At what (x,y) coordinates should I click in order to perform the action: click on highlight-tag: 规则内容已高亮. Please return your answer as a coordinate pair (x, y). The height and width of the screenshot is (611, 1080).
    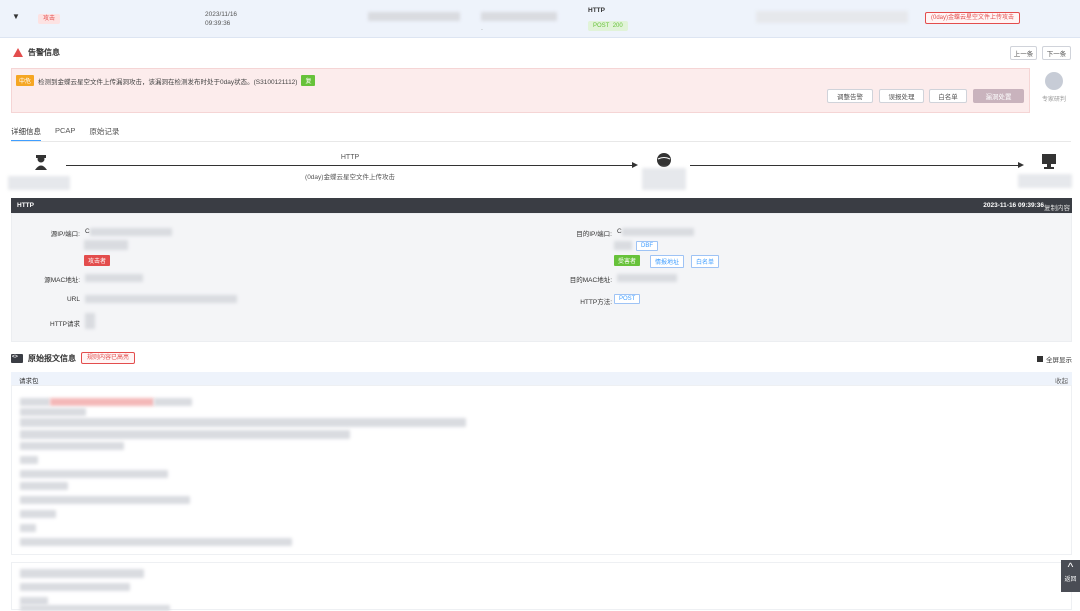
    Looking at the image, I should click on (108, 358).